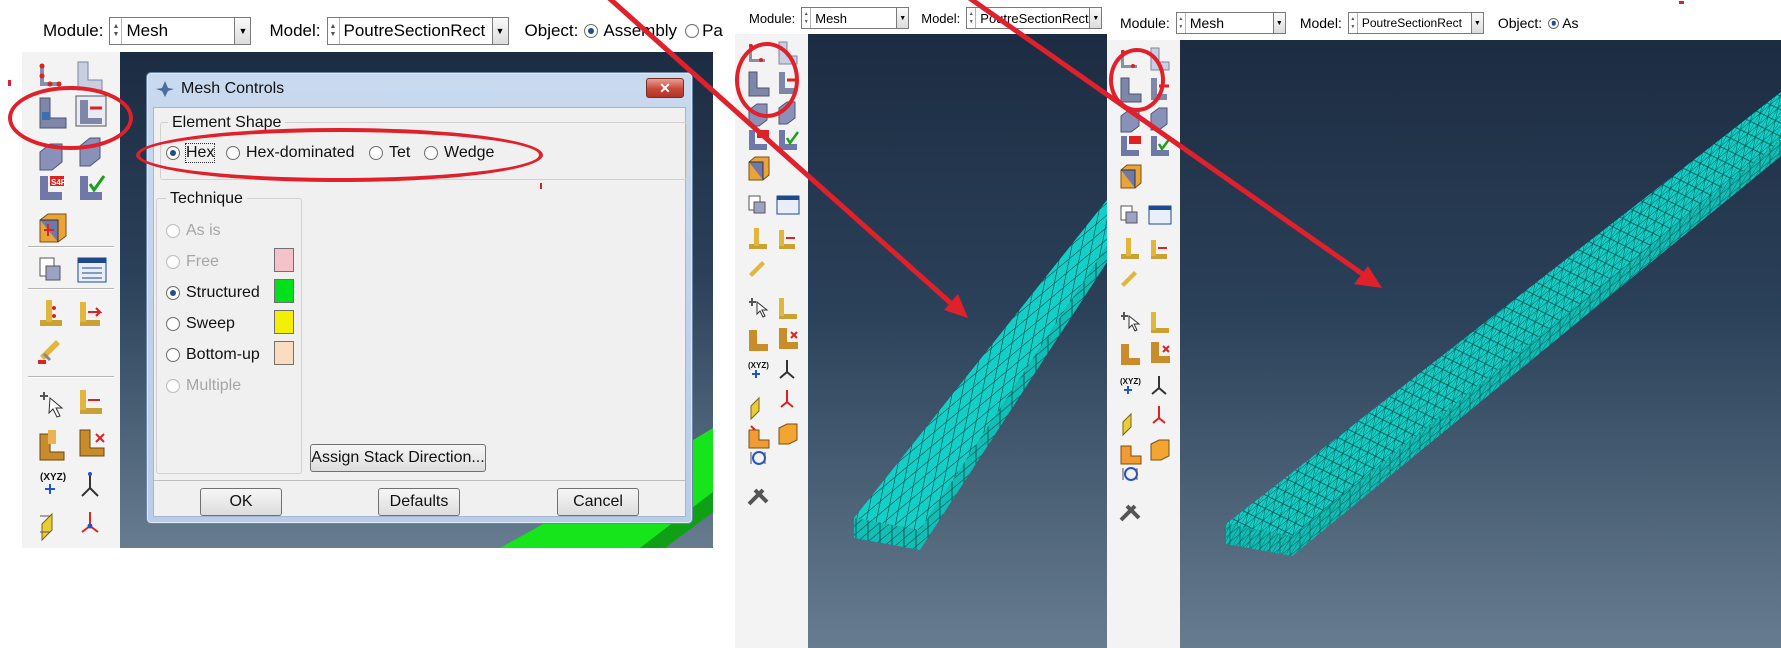  Describe the element at coordinates (787, 159) in the screenshot. I see `arrow-to-hex-mesh` at that location.